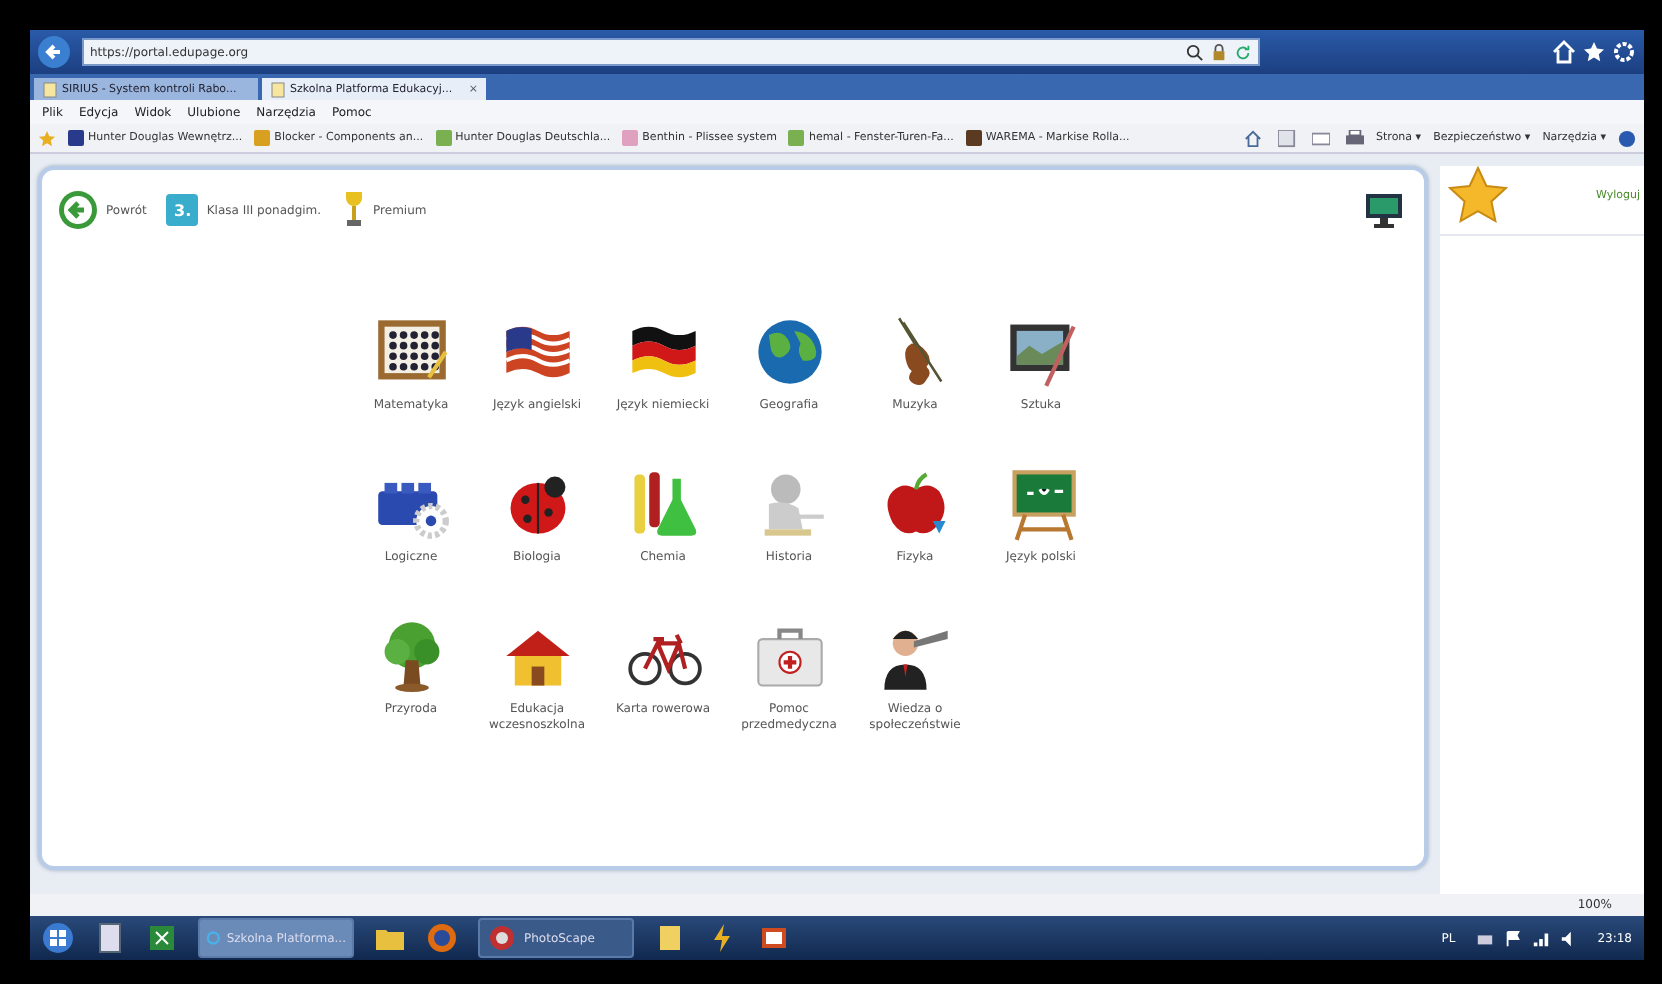 This screenshot has height=984, width=1662. Describe the element at coordinates (1624, 52) in the screenshot. I see `settings-icon` at that location.